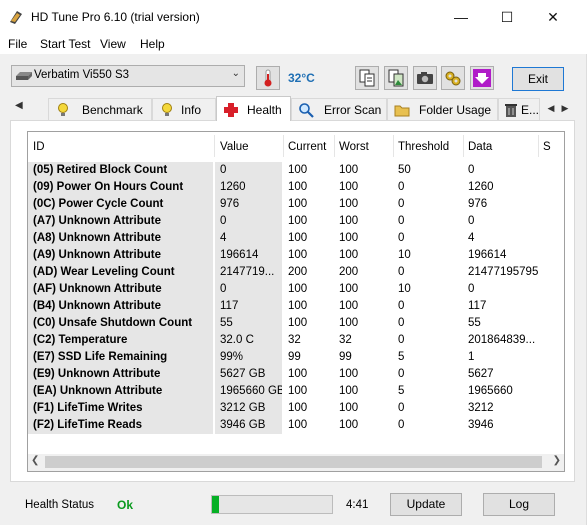 This screenshot has width=587, height=525. I want to click on tab-next-icon: ▶, so click(565, 108).